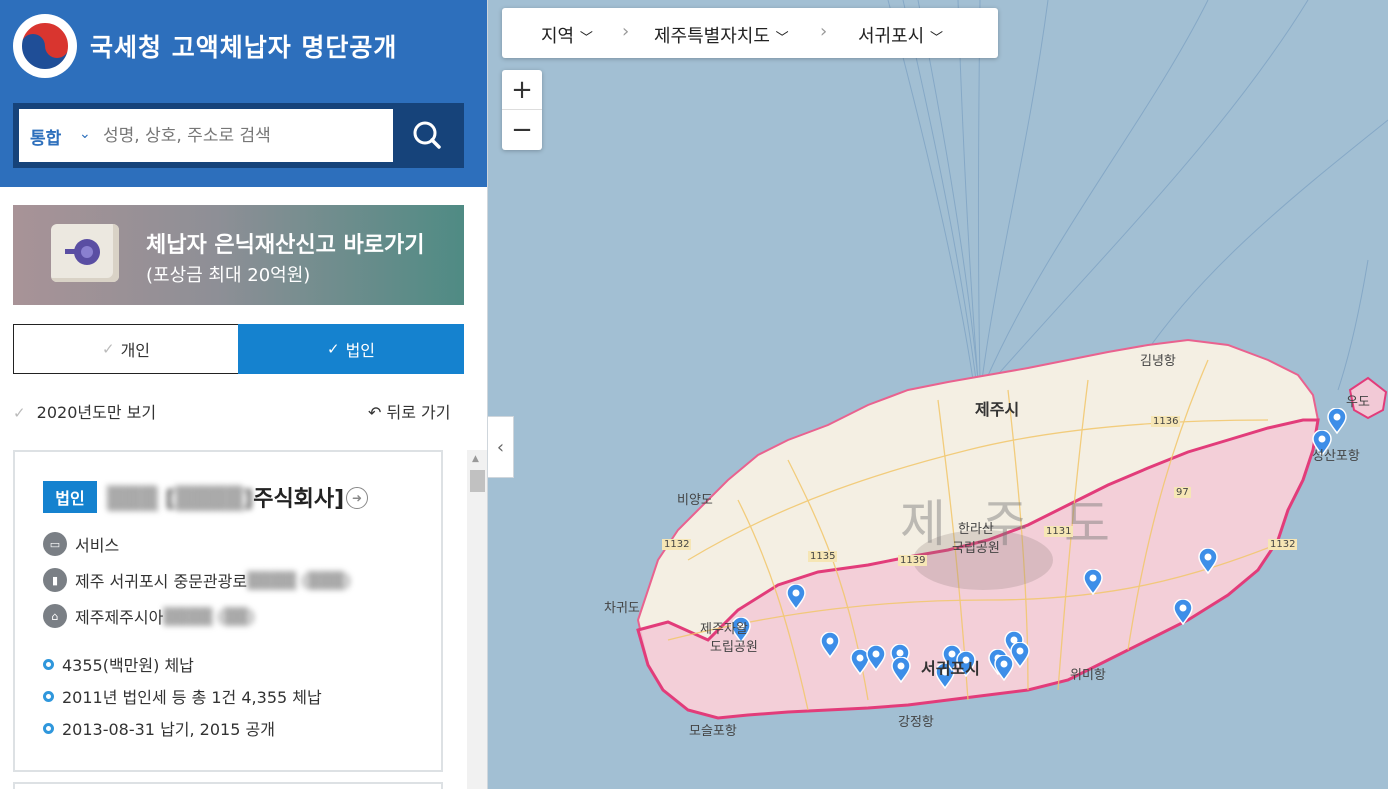 The width and height of the screenshot is (1388, 789). Describe the element at coordinates (45, 136) in the screenshot. I see `search-scope-select: 통합` at that location.